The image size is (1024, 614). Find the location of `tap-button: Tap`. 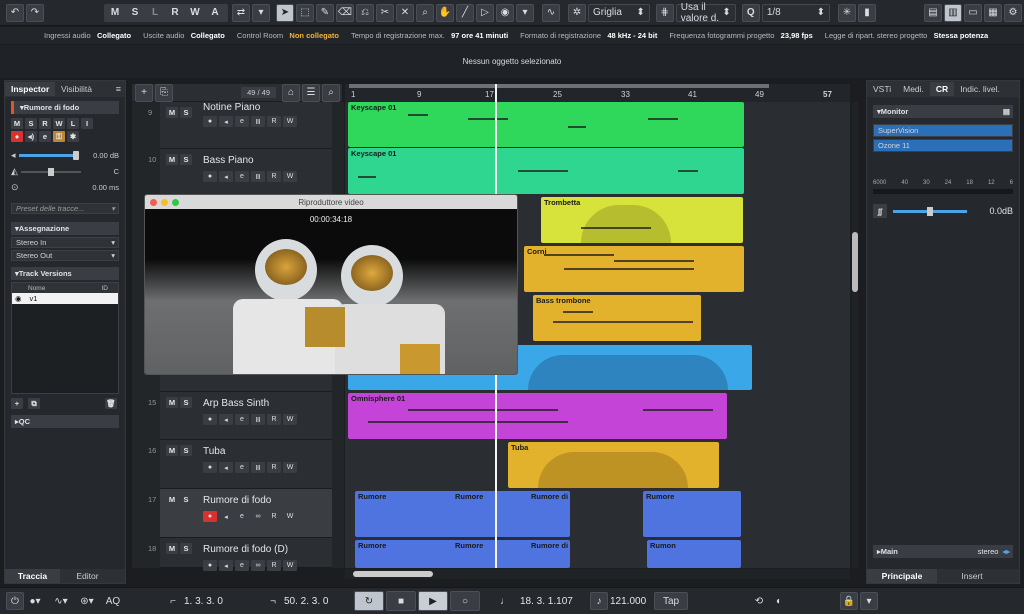

tap-button: Tap is located at coordinates (671, 601).